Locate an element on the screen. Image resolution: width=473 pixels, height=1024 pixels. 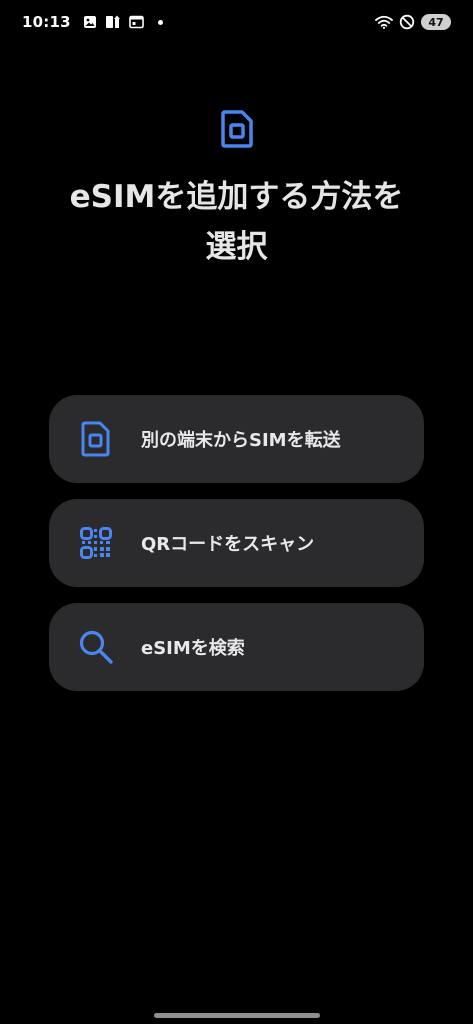
scan-qr-button: QRコードをスキャン is located at coordinates (236, 543).